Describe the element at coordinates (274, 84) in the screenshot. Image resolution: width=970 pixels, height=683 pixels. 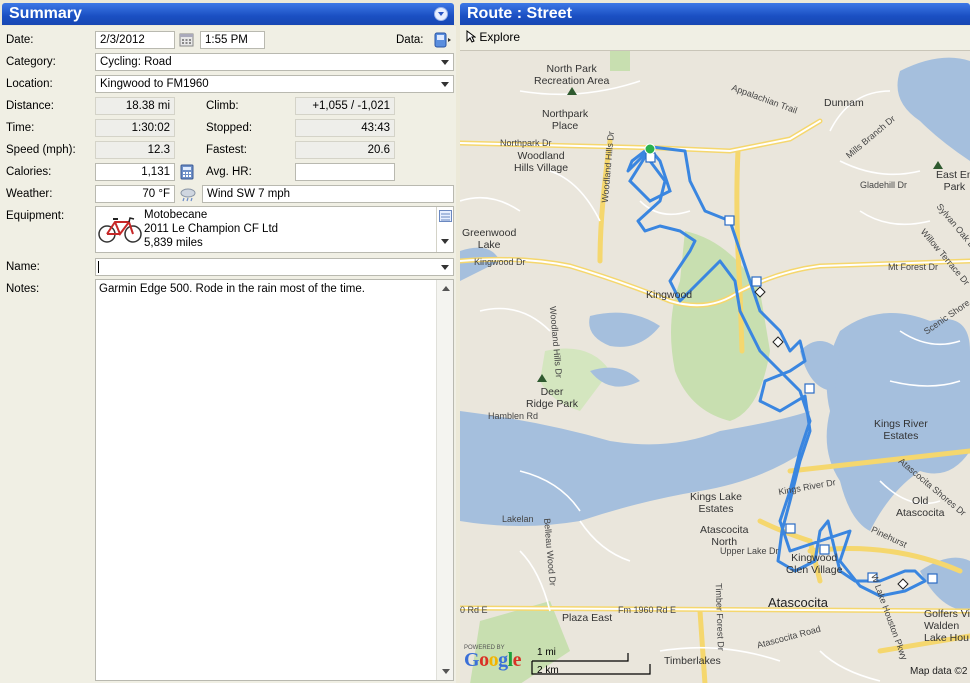
I see `location-select: Kingwood to FM1960` at that location.